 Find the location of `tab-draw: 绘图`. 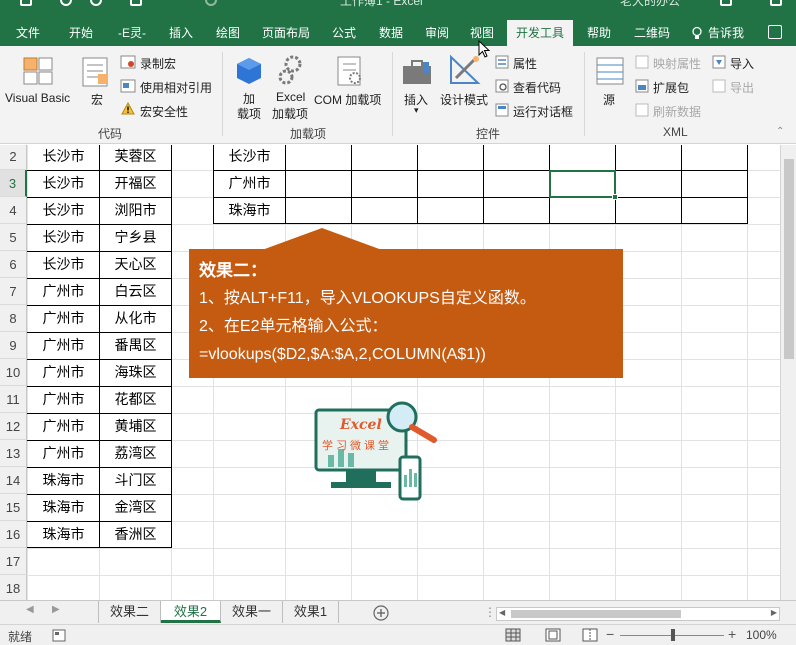

tab-draw: 绘图 is located at coordinates (228, 33).